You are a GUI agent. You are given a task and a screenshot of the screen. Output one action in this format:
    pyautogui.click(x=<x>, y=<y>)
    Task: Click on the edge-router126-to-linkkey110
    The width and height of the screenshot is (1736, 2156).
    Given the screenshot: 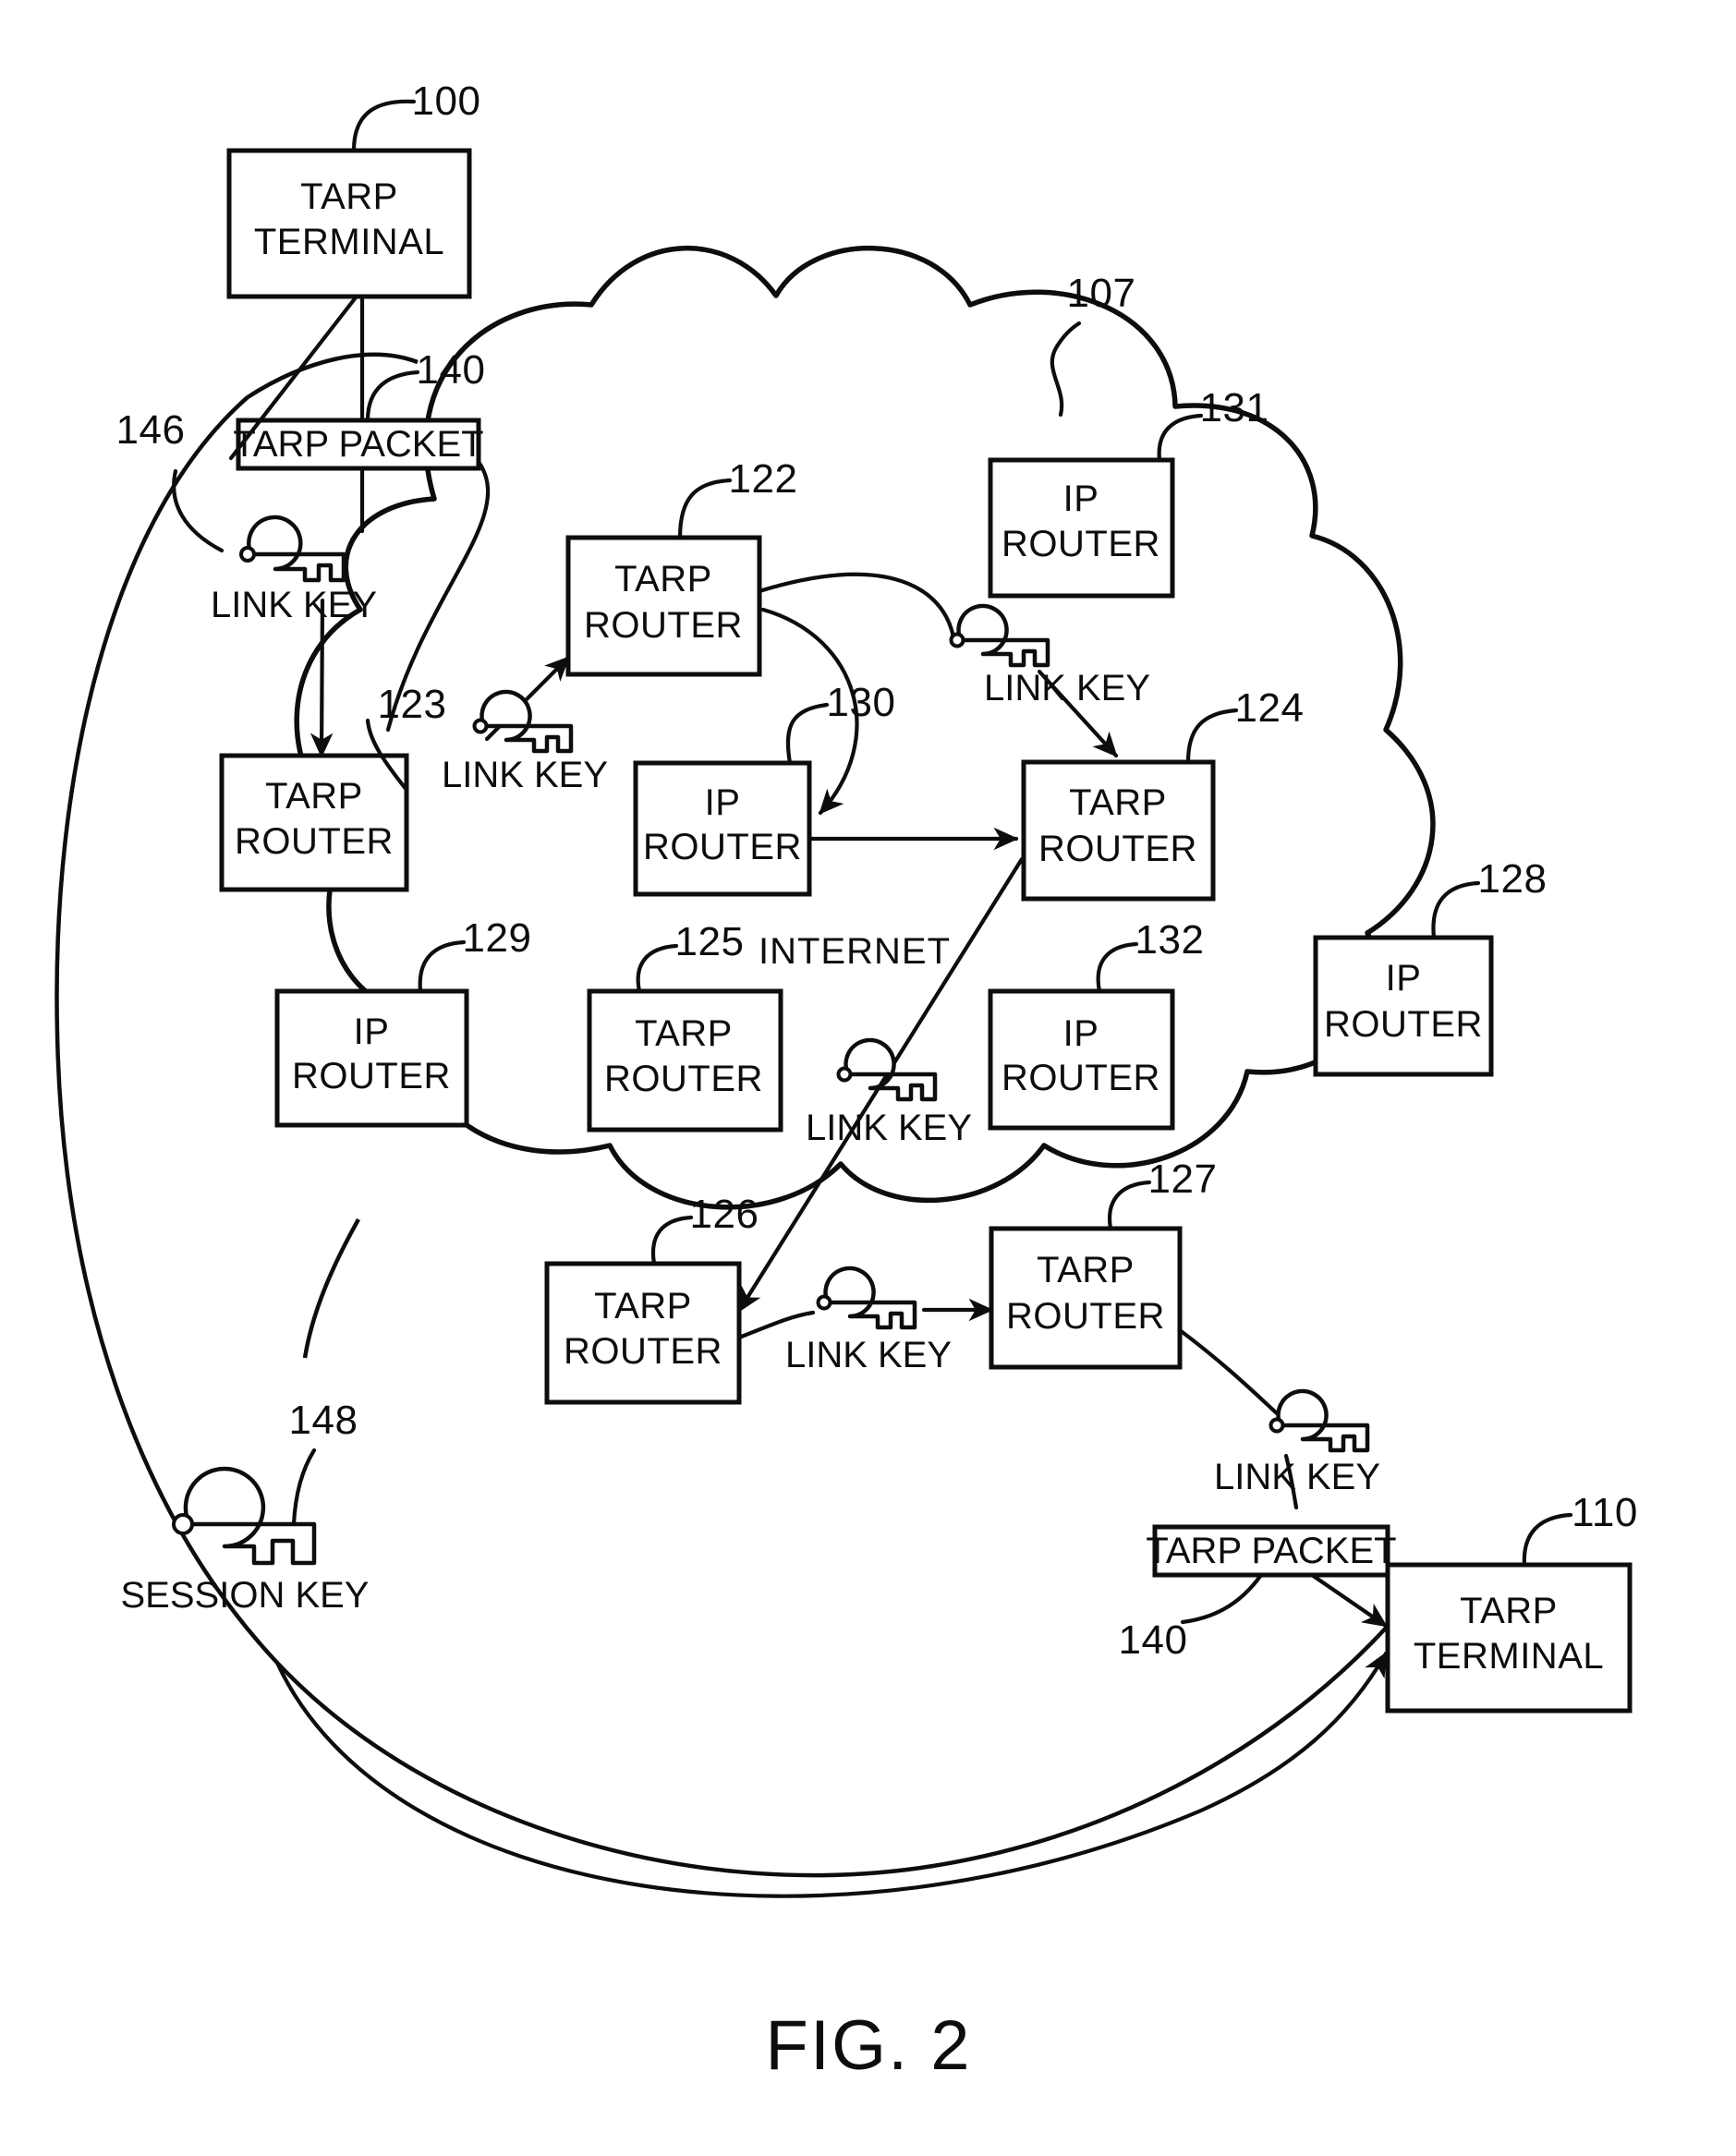 What is the action you would take?
    pyautogui.click(x=1229, y=1371)
    